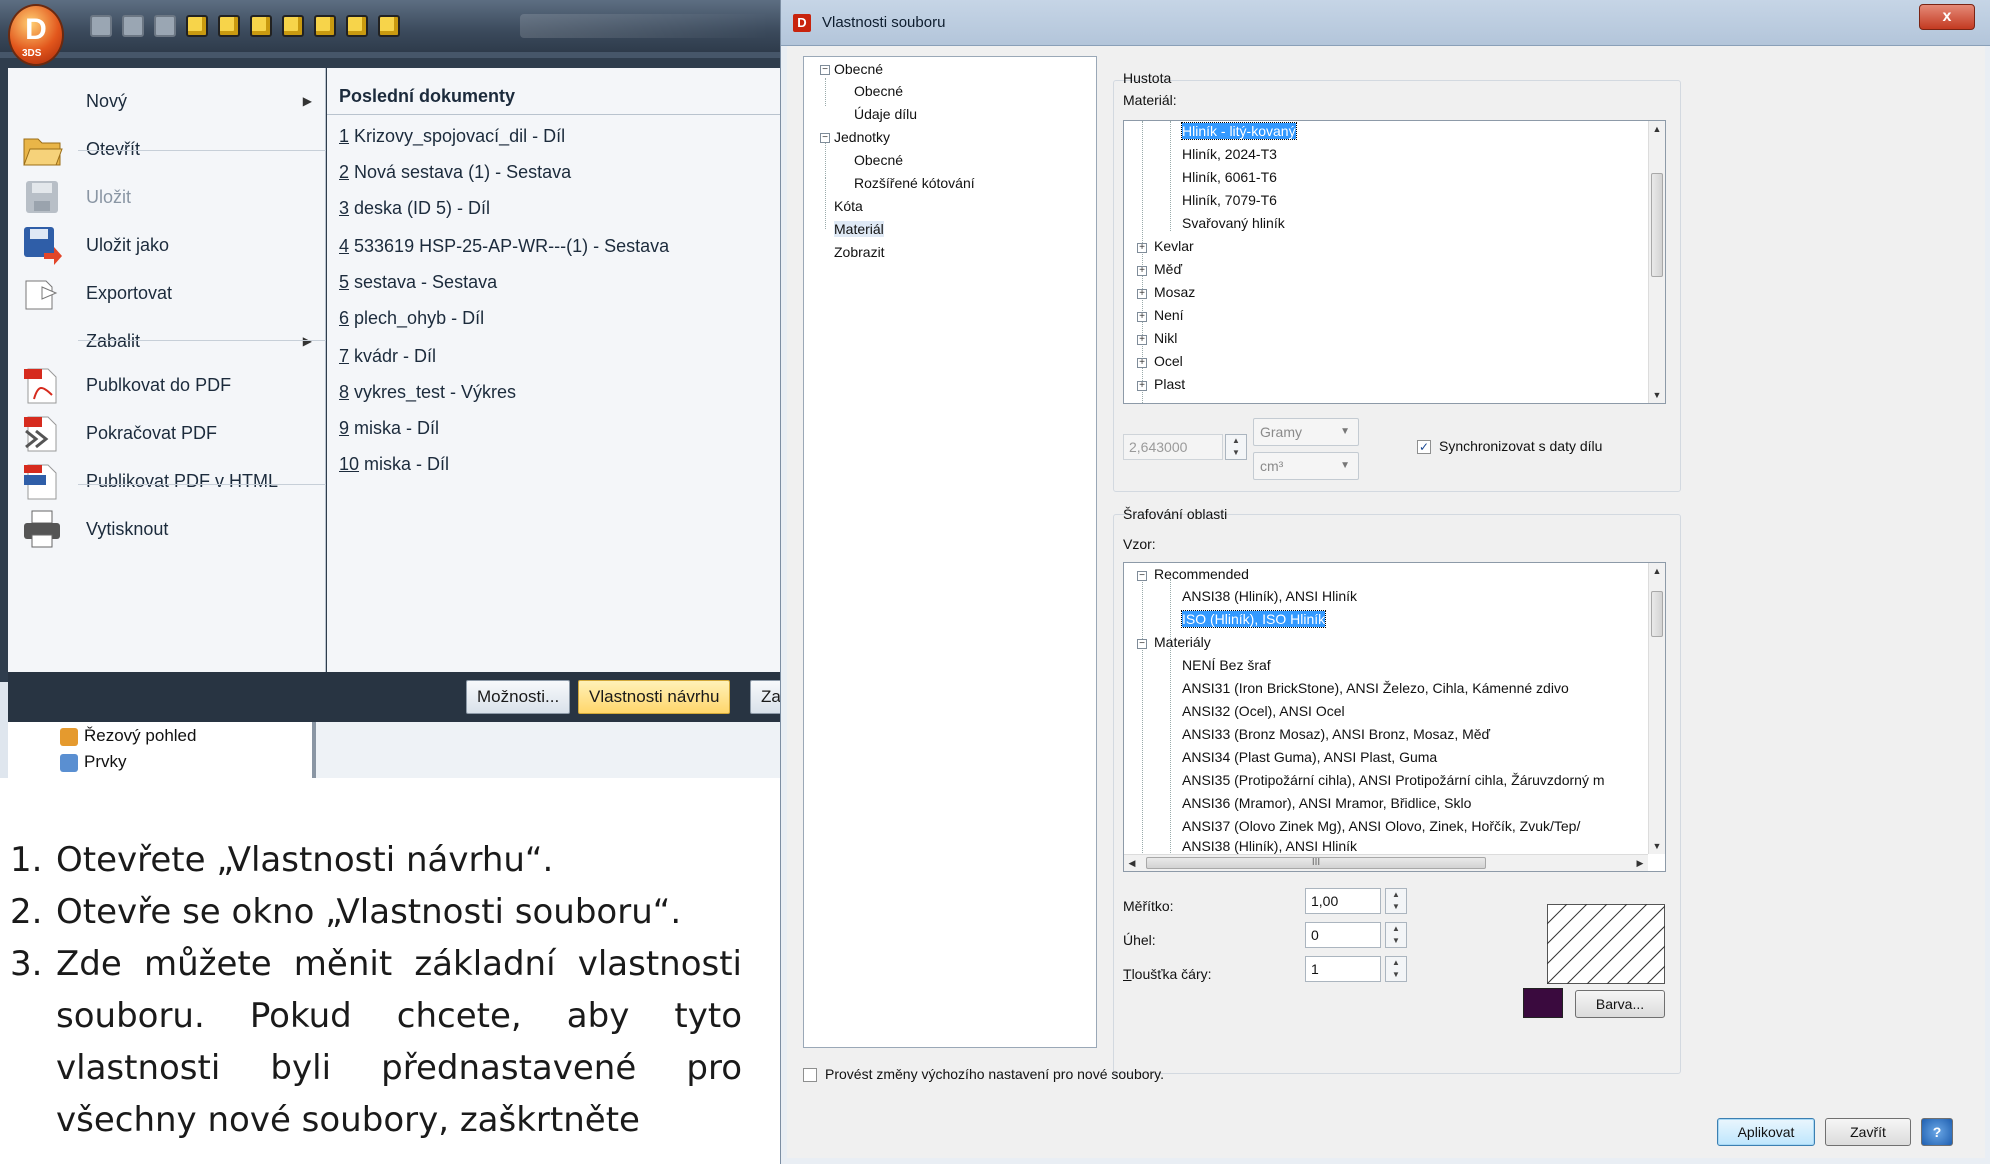 Image resolution: width=1990 pixels, height=1164 pixels. What do you see at coordinates (105, 762) in the screenshot?
I see `tree-item-features: Prvky` at bounding box center [105, 762].